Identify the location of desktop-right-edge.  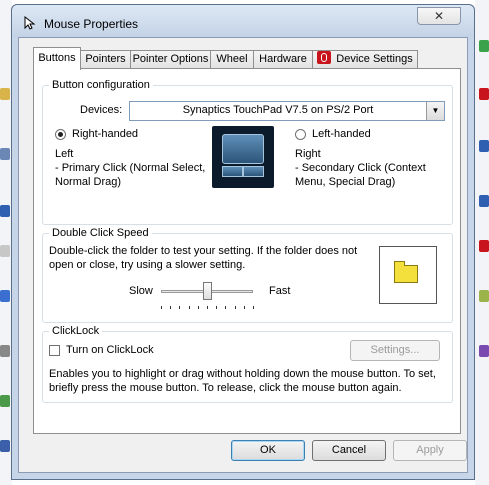
(482, 242).